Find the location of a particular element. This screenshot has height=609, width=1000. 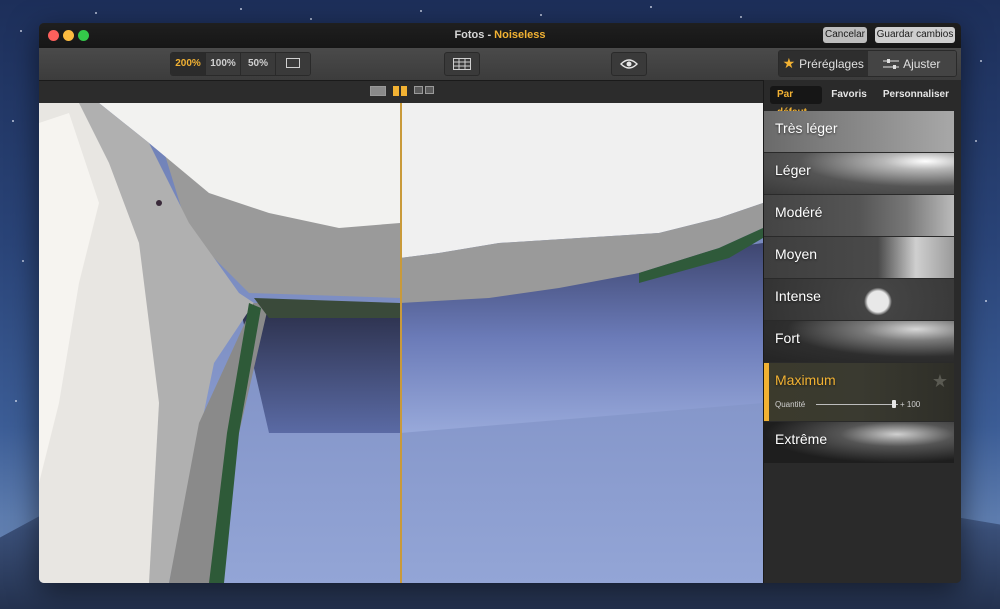

view-mode-bar is located at coordinates (401, 92).